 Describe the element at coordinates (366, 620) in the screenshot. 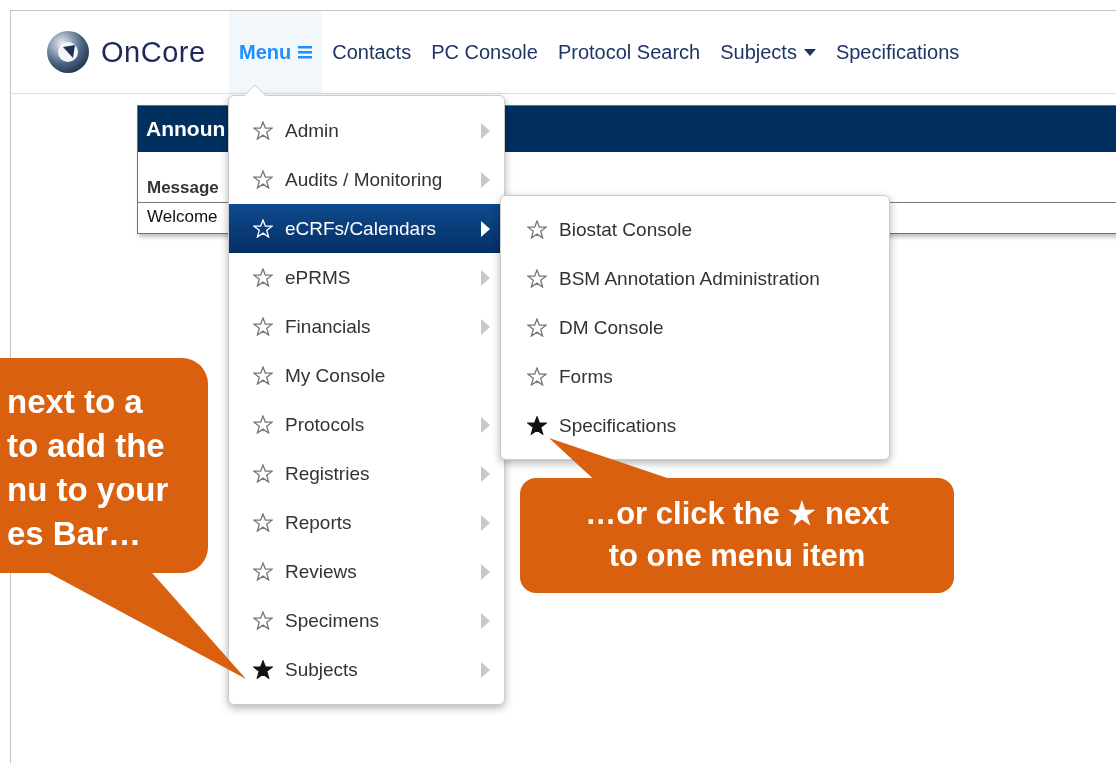

I see `dropdown-item: Specimens` at that location.